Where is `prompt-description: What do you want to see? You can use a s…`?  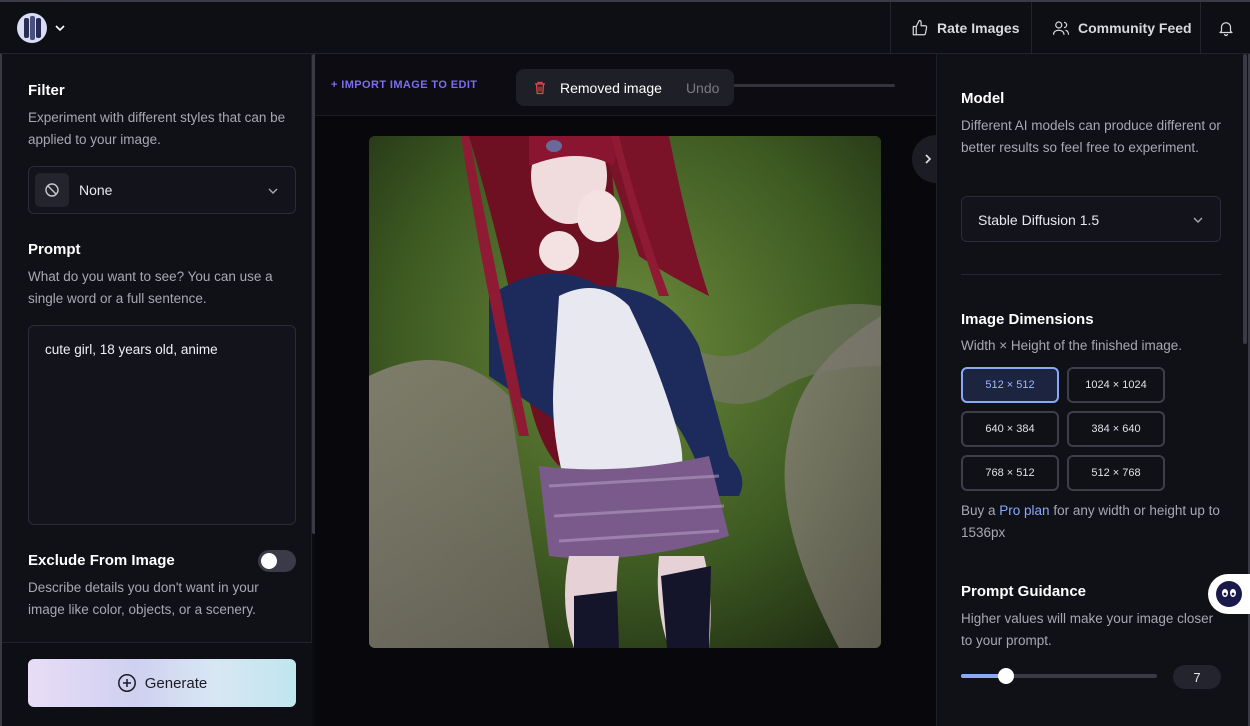
prompt-description: What do you want to see? You can use a s… is located at coordinates (150, 287).